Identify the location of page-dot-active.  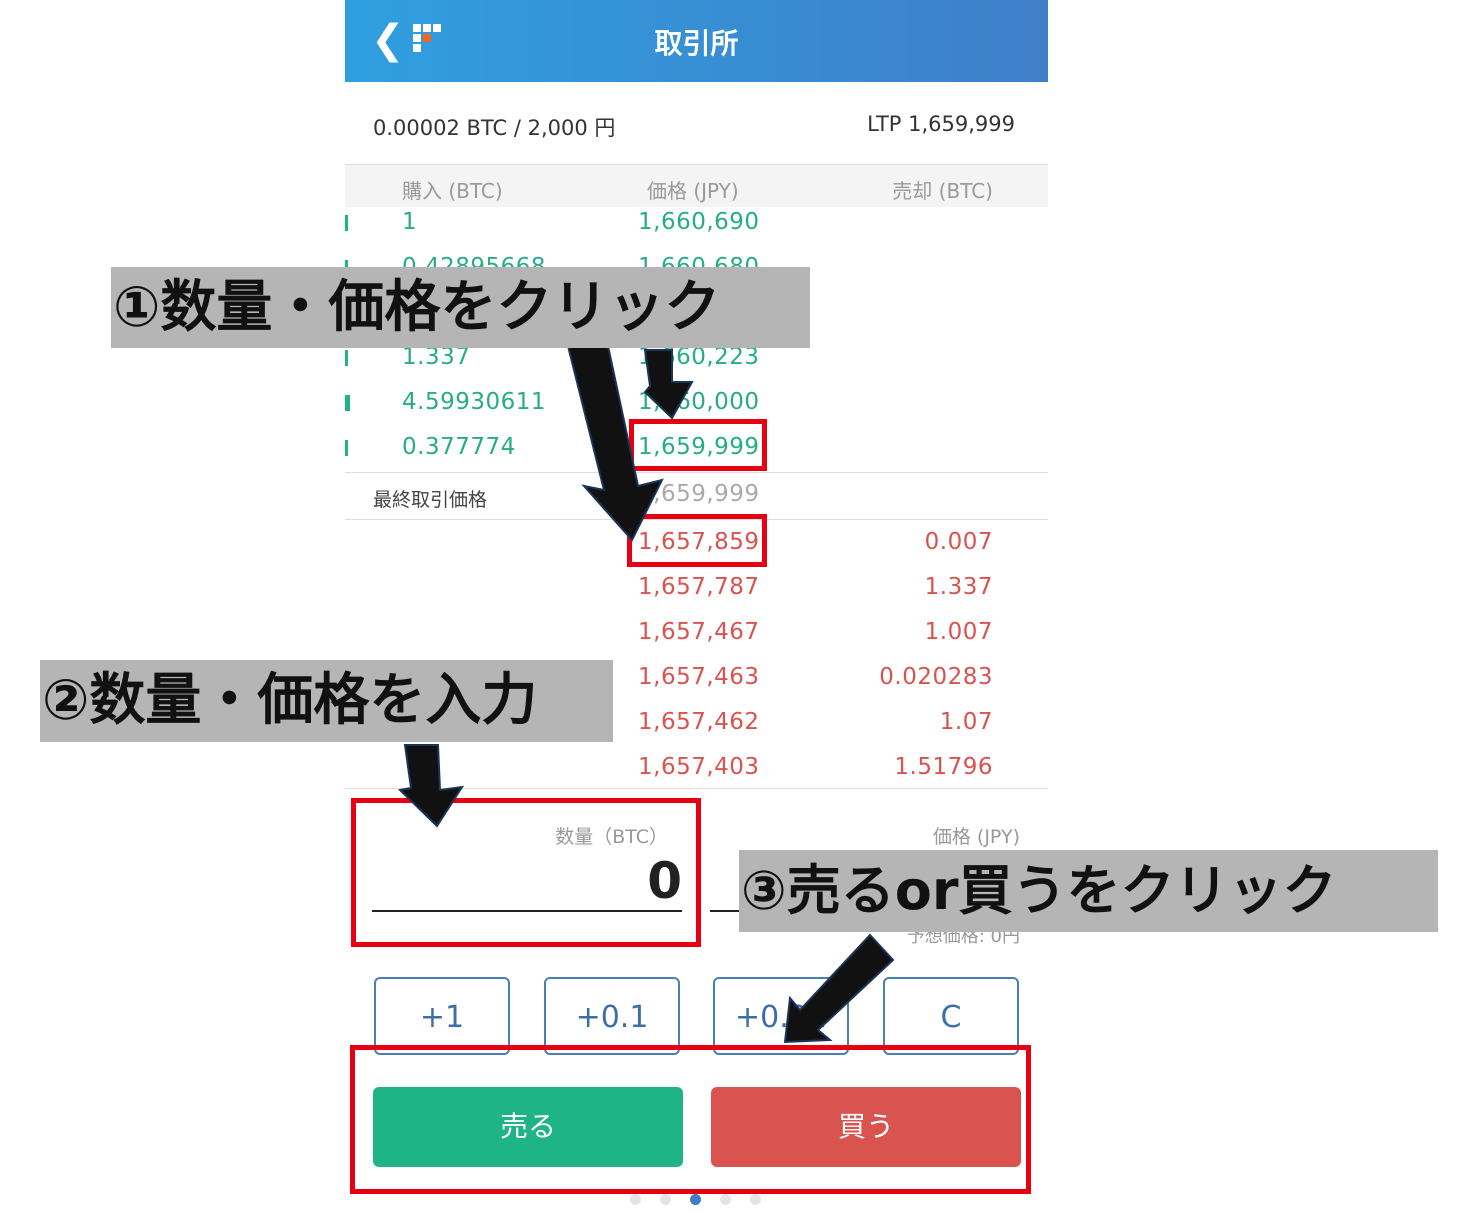
(695, 1199).